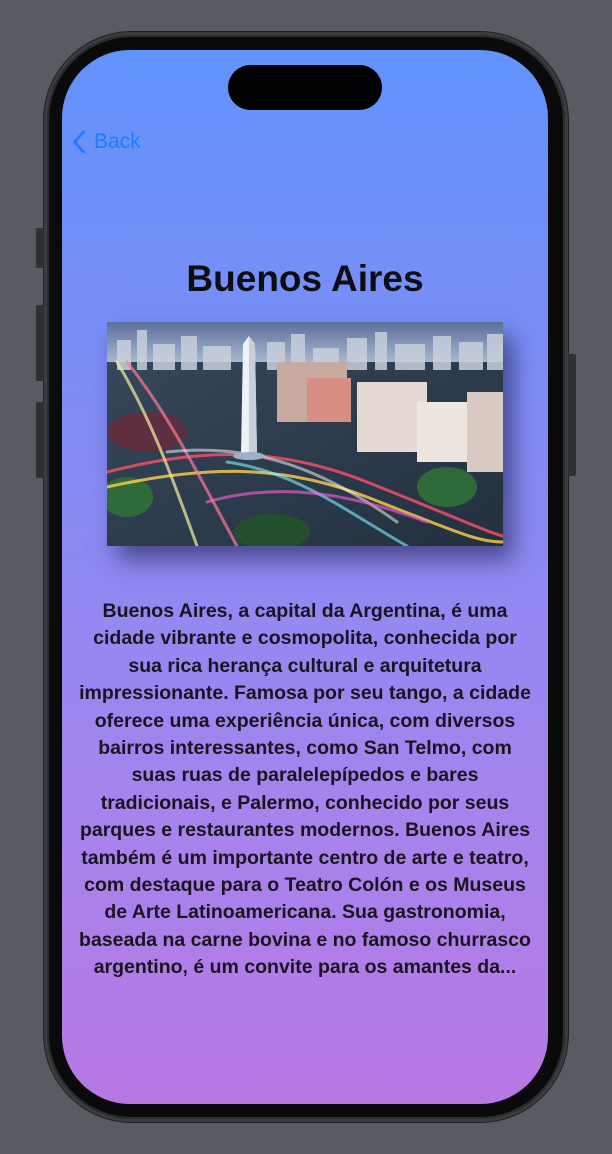  I want to click on volume-down-button, so click(40, 440).